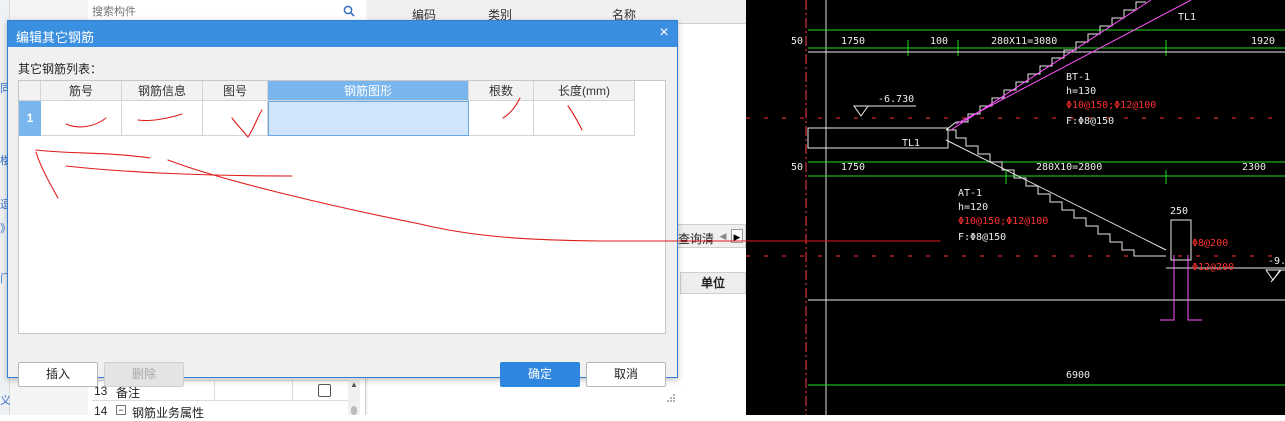 This screenshot has height=421, width=1285. What do you see at coordinates (671, 398) in the screenshot?
I see `resize-grip-icon` at bounding box center [671, 398].